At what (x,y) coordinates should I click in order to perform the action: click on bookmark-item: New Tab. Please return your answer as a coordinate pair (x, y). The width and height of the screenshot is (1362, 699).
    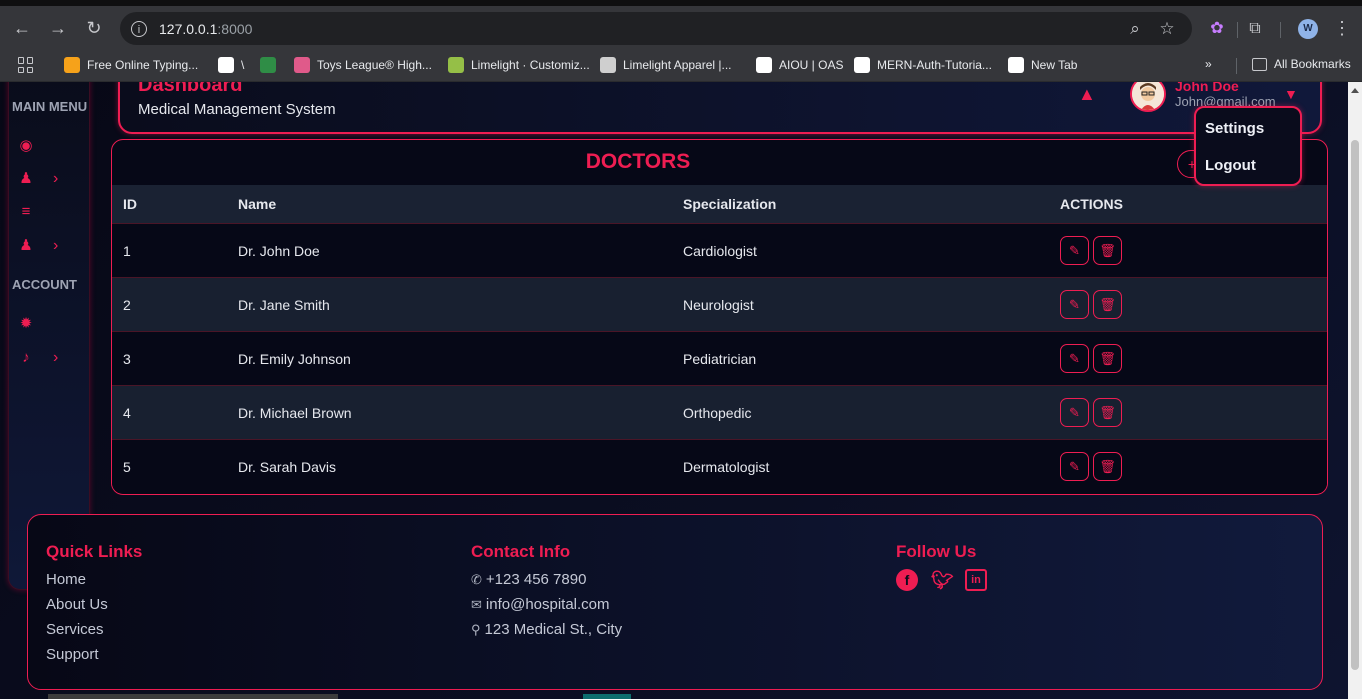
    Looking at the image, I should click on (1042, 65).